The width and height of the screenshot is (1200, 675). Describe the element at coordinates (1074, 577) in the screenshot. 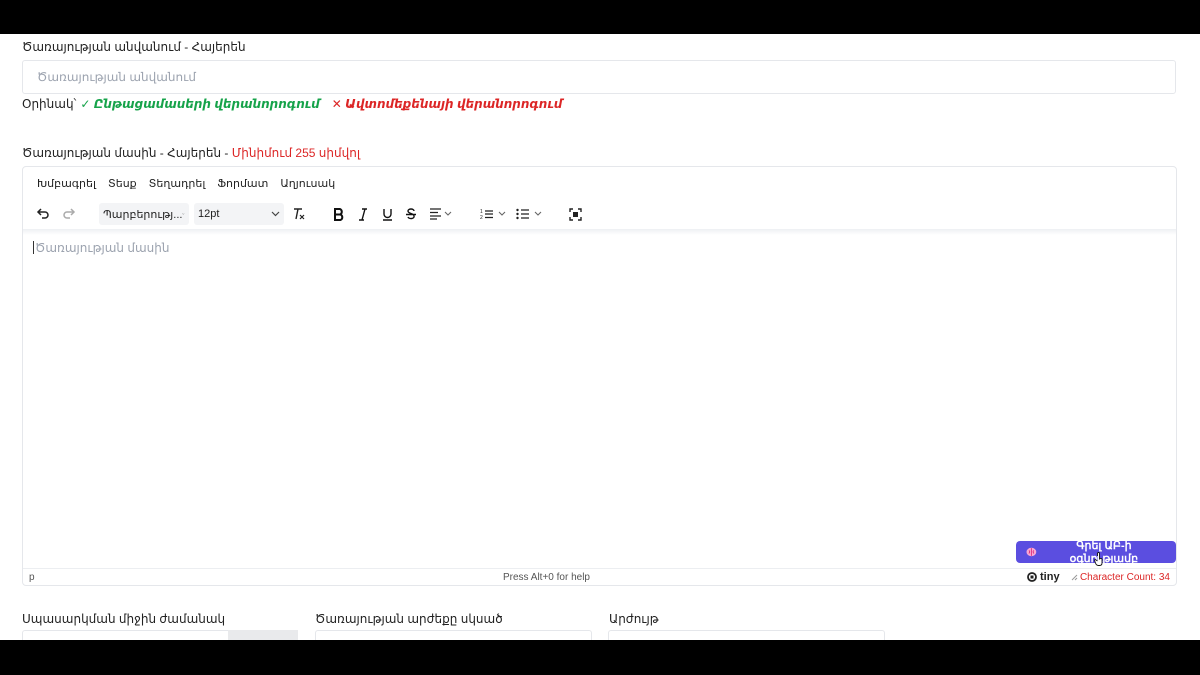

I see `resize-handle-icon` at that location.